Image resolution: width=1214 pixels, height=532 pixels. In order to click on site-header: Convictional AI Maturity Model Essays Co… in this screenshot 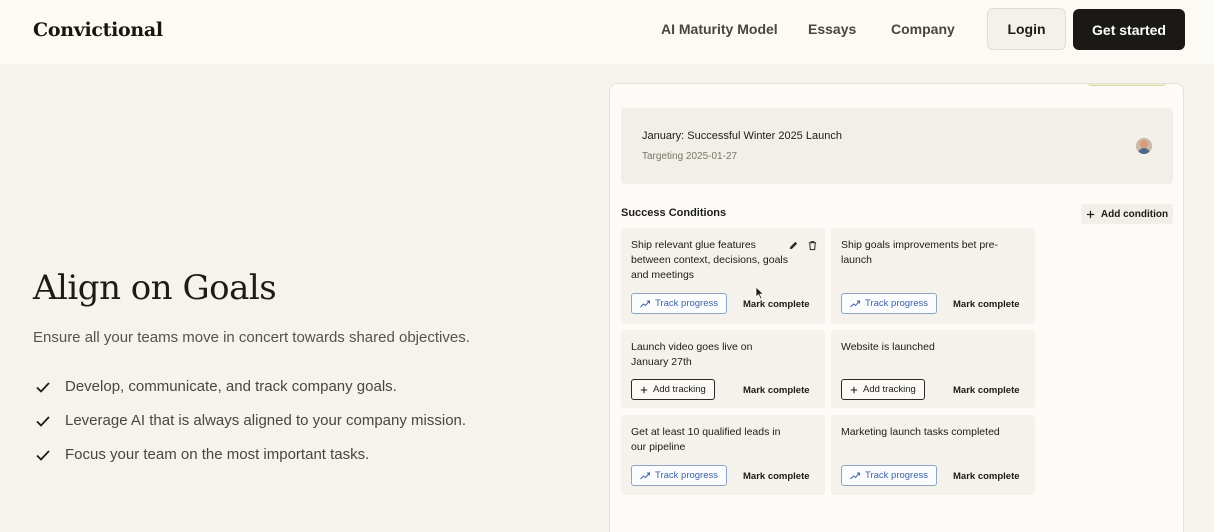, I will do `click(607, 32)`.